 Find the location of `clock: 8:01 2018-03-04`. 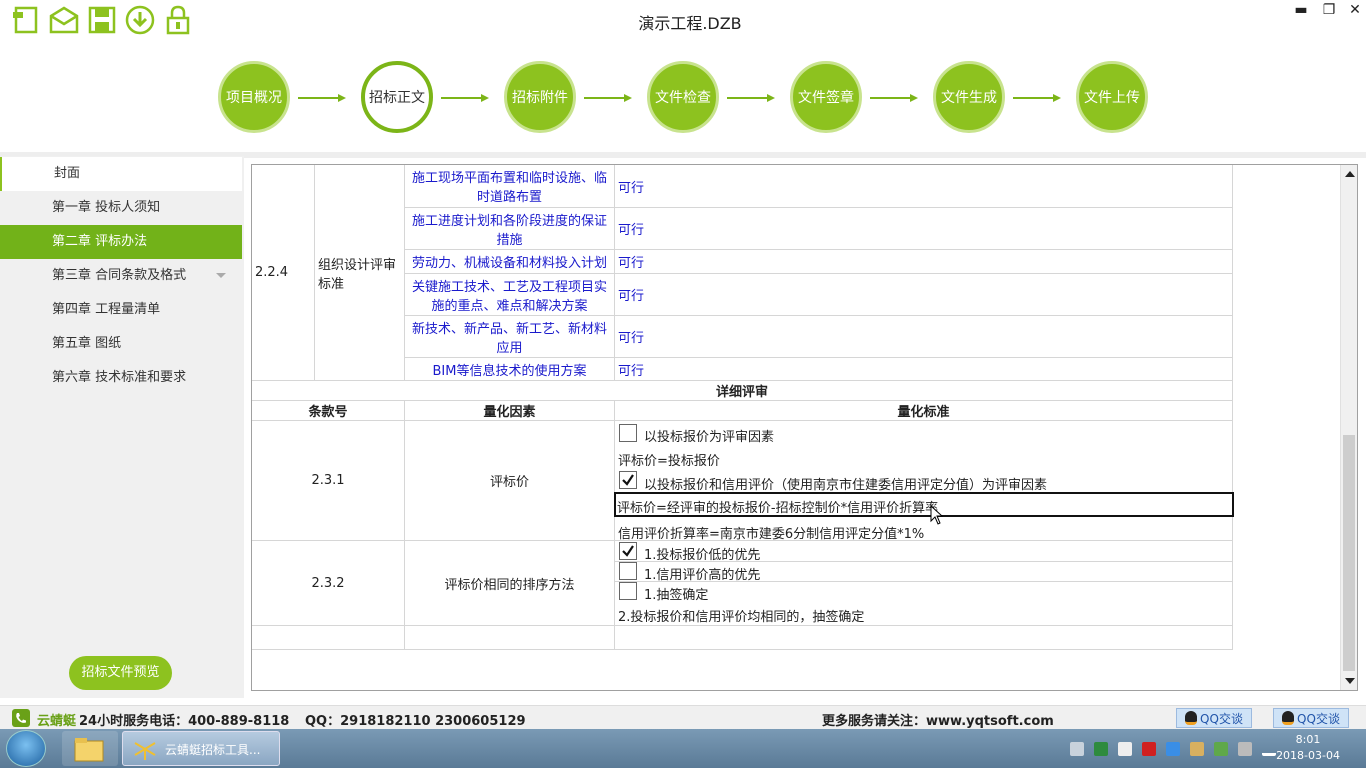

clock: 8:01 2018-03-04 is located at coordinates (1308, 748).